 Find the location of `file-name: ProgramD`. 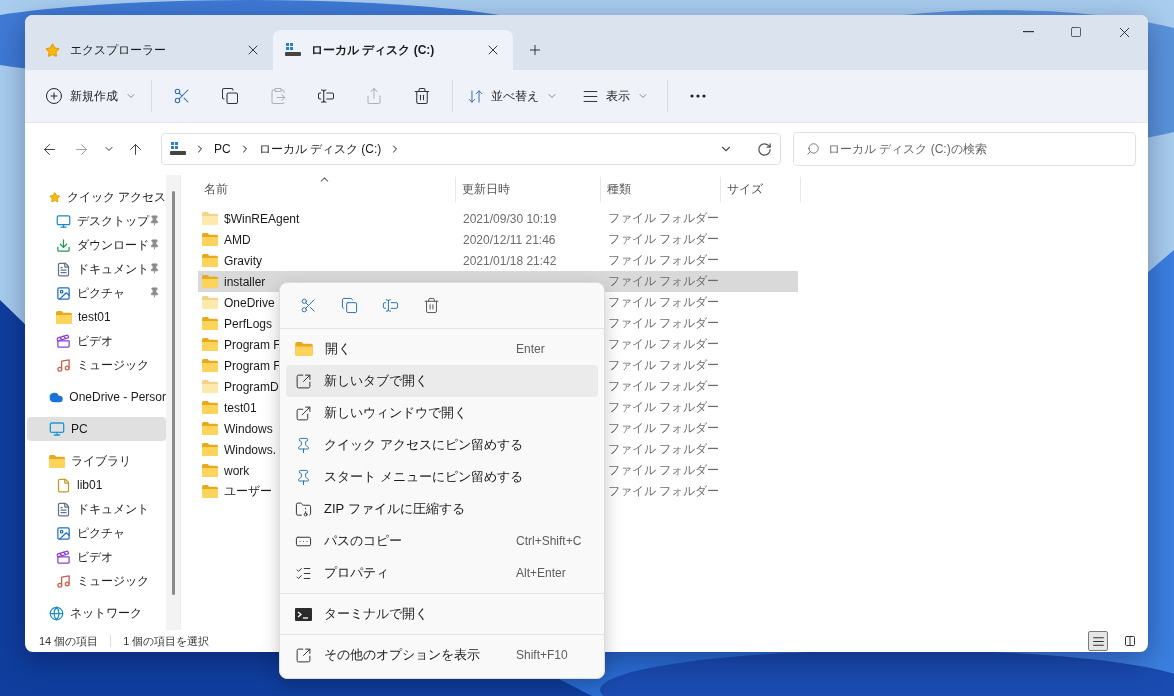

file-name: ProgramD is located at coordinates (251, 386).